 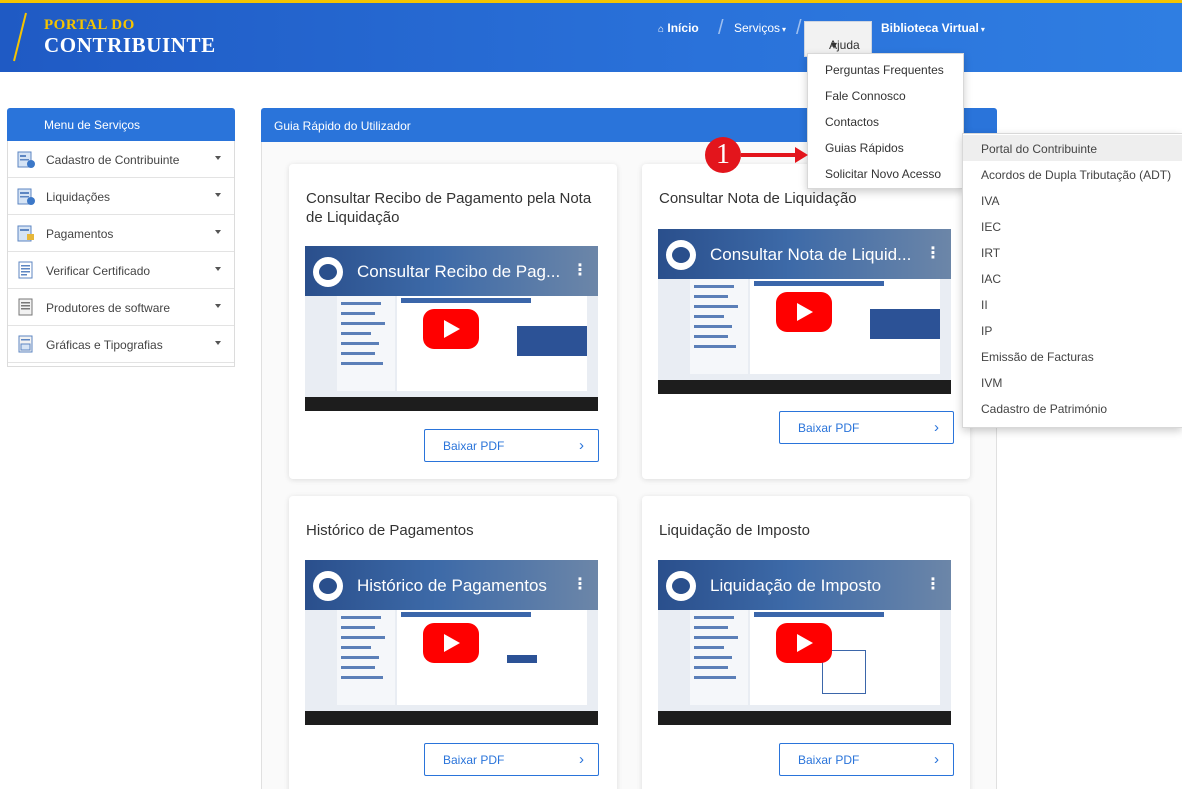 What do you see at coordinates (769, 155) in the screenshot?
I see `annotation-arrow-line` at bounding box center [769, 155].